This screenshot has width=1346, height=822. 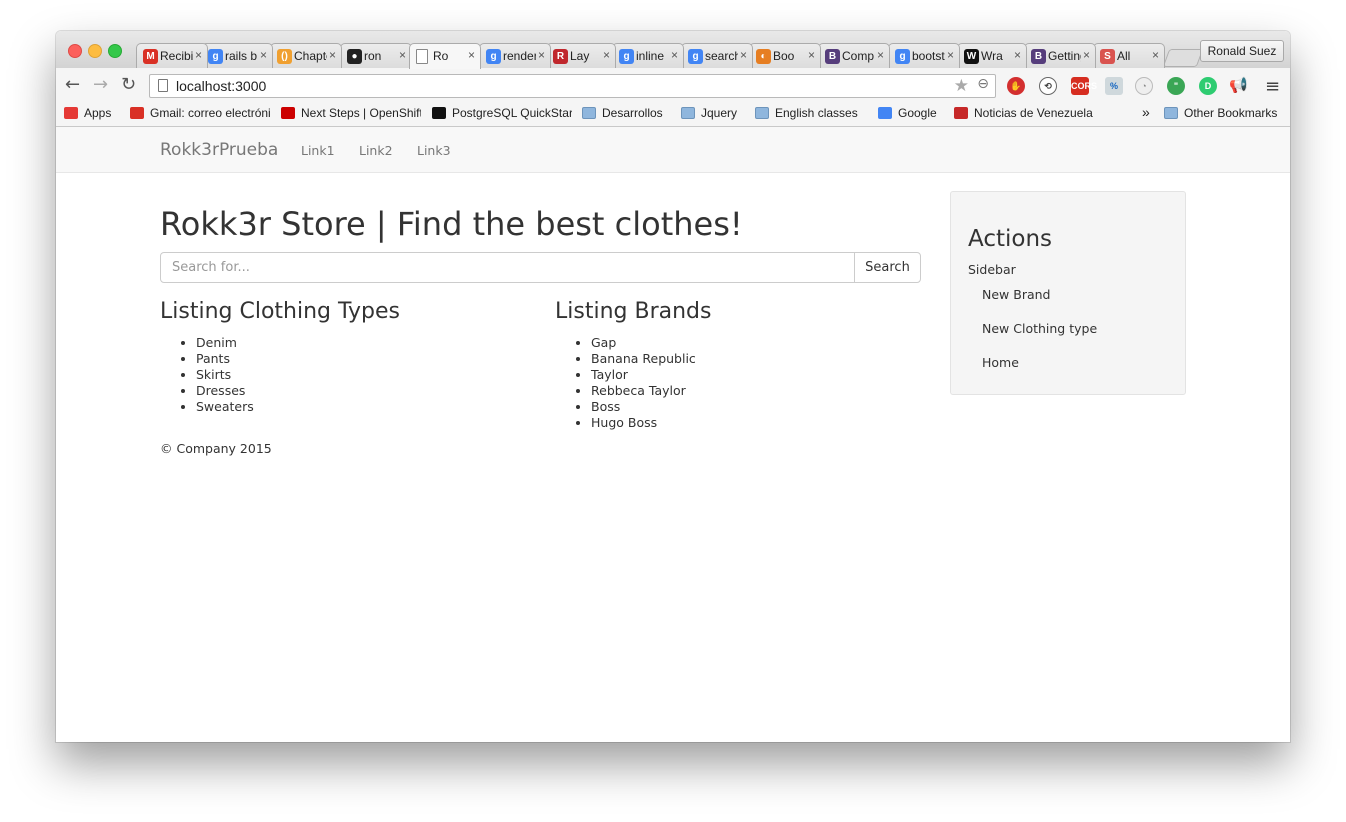 I want to click on list-item: Pants, so click(x=225, y=359).